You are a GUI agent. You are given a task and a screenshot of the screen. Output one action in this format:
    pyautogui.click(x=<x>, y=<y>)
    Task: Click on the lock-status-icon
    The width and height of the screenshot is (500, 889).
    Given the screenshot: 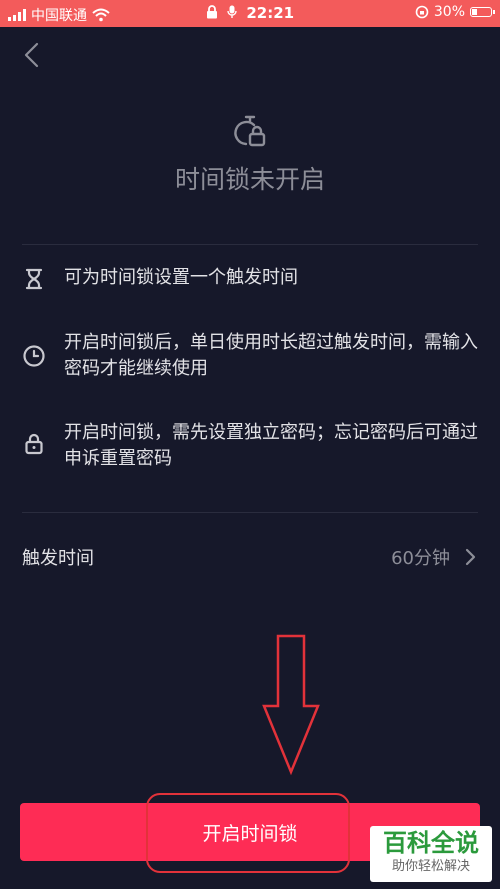 What is the action you would take?
    pyautogui.click(x=211, y=12)
    